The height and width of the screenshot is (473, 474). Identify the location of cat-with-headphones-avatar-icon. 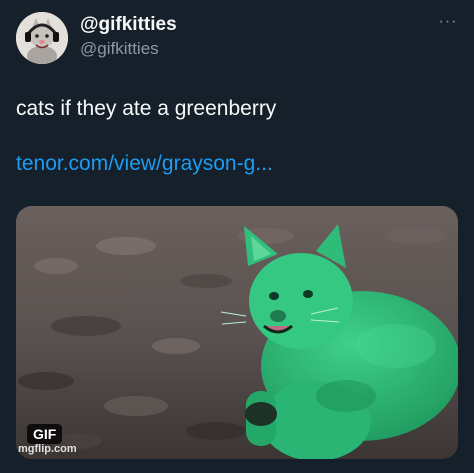
(42, 38).